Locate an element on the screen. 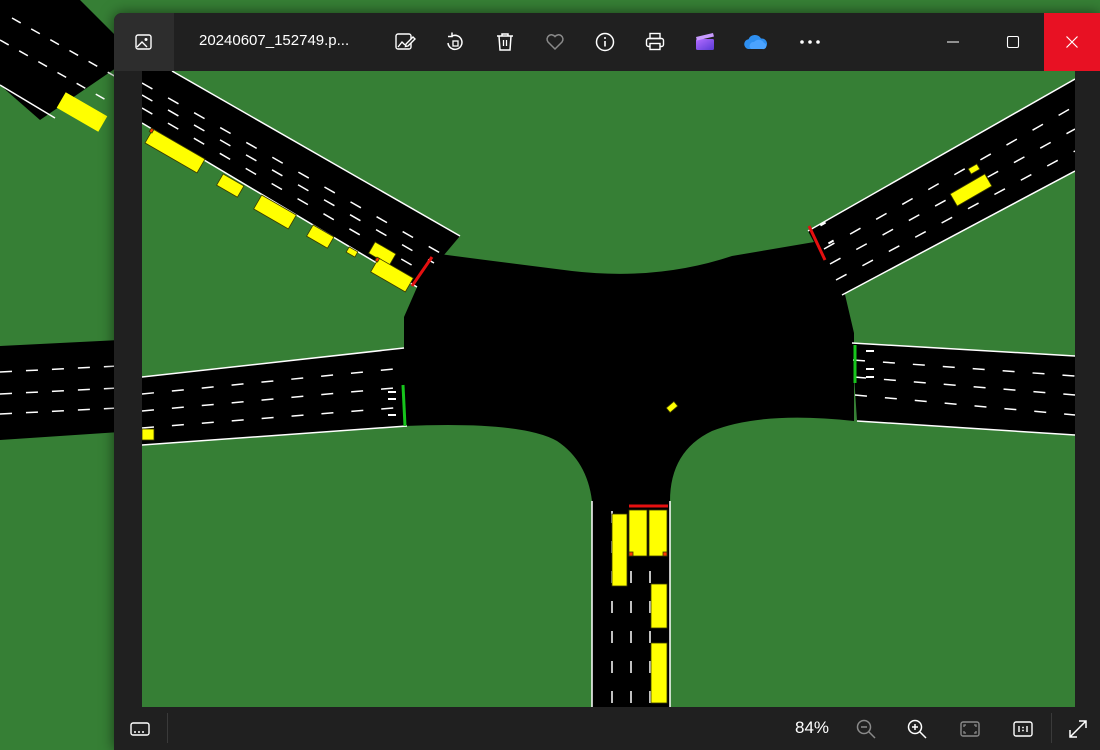  vehicle-car-west is located at coordinates (148, 434).